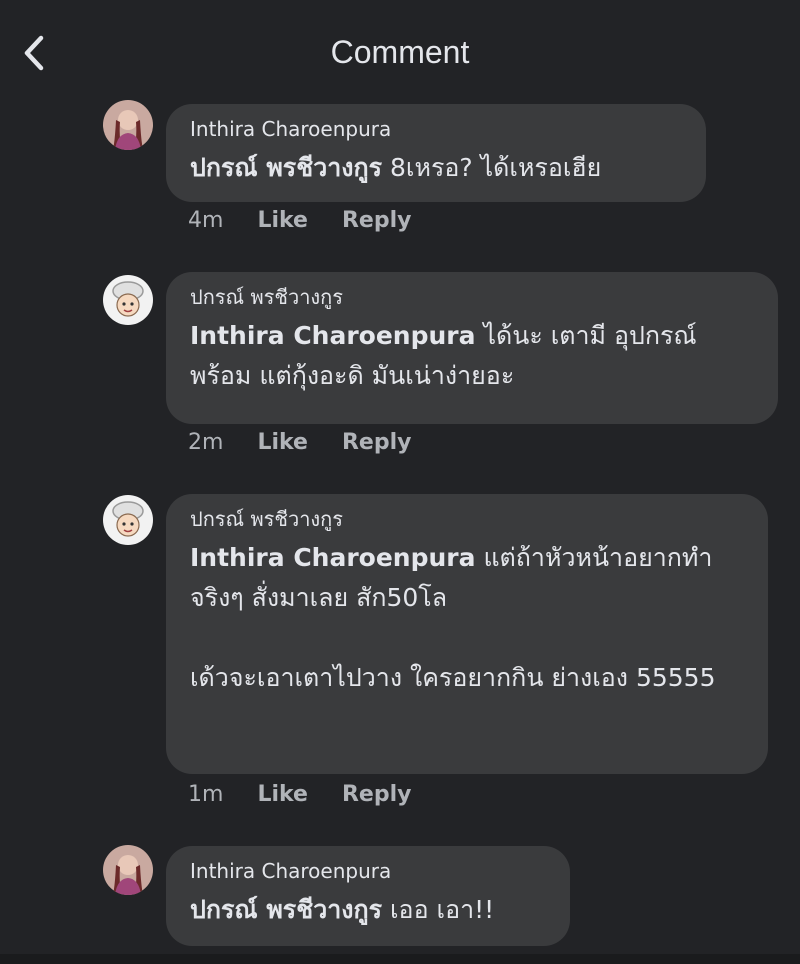 The height and width of the screenshot is (964, 800). Describe the element at coordinates (400, 959) in the screenshot. I see `bottom-divider` at that location.